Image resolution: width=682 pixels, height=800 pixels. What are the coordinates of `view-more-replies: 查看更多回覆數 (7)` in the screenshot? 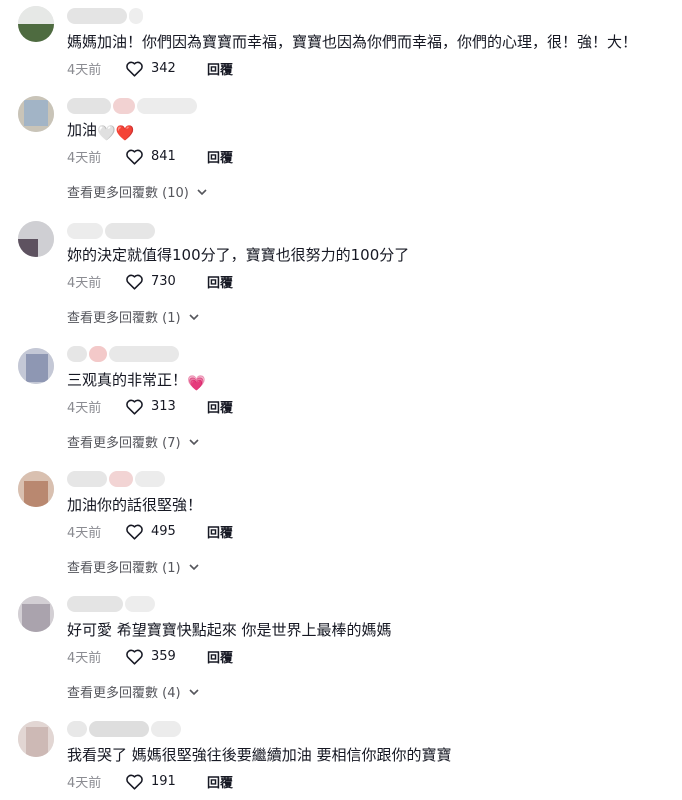 It's located at (133, 441).